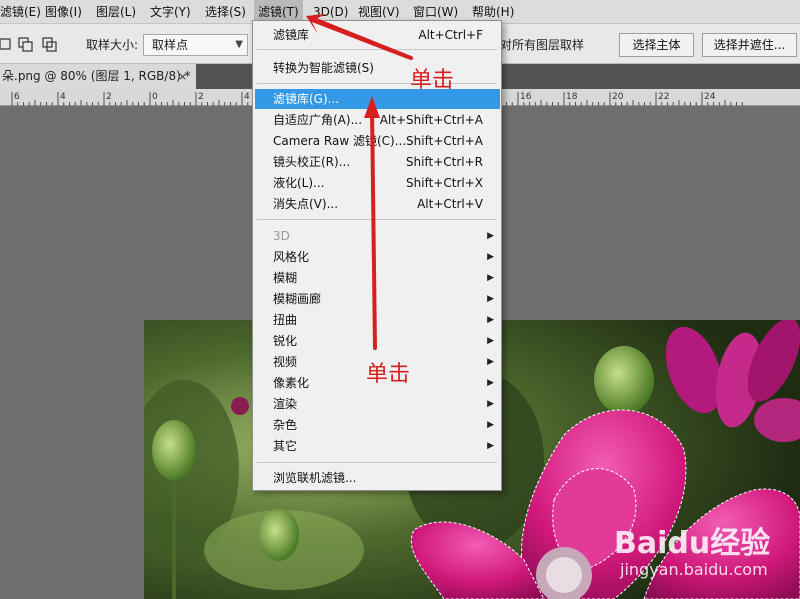 The image size is (800, 599). What do you see at coordinates (694, 569) in the screenshot?
I see `watermark-url: jingyan.baidu.com` at bounding box center [694, 569].